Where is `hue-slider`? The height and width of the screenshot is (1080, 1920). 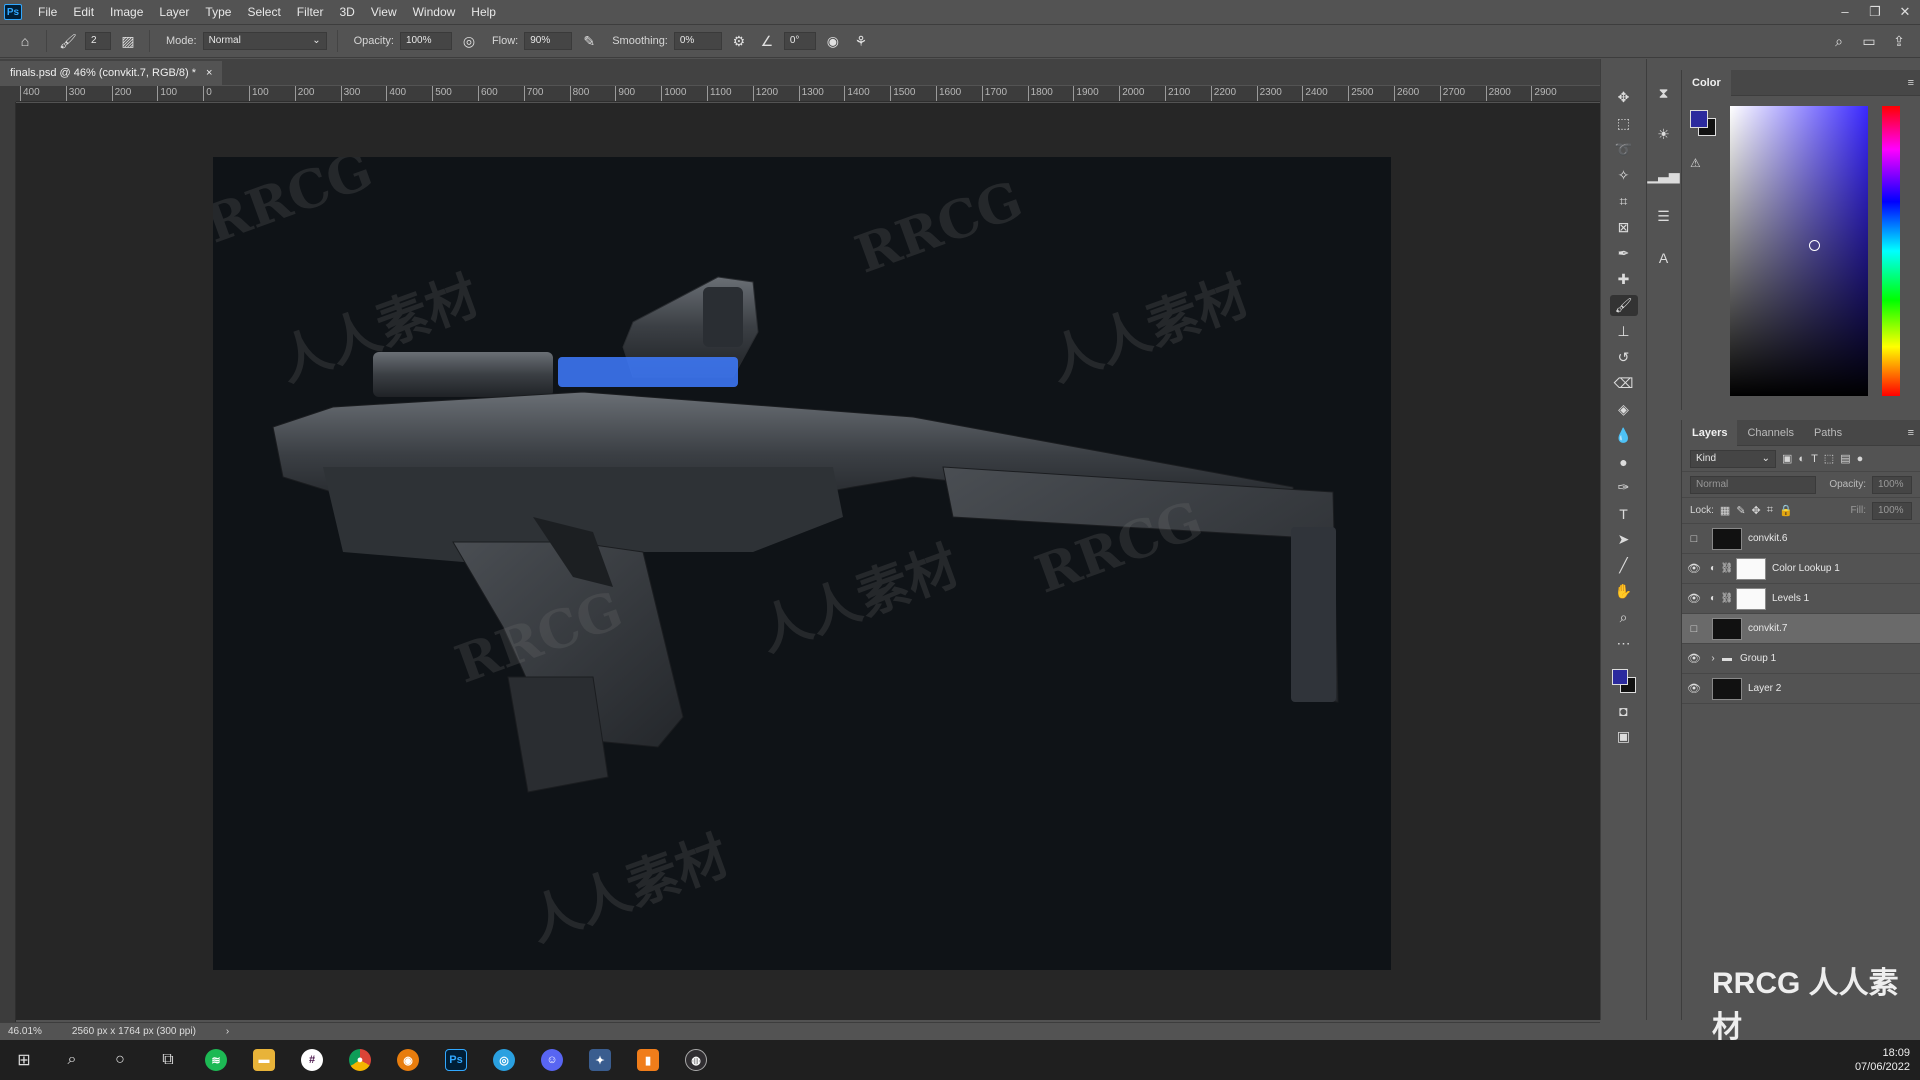 hue-slider is located at coordinates (1891, 251).